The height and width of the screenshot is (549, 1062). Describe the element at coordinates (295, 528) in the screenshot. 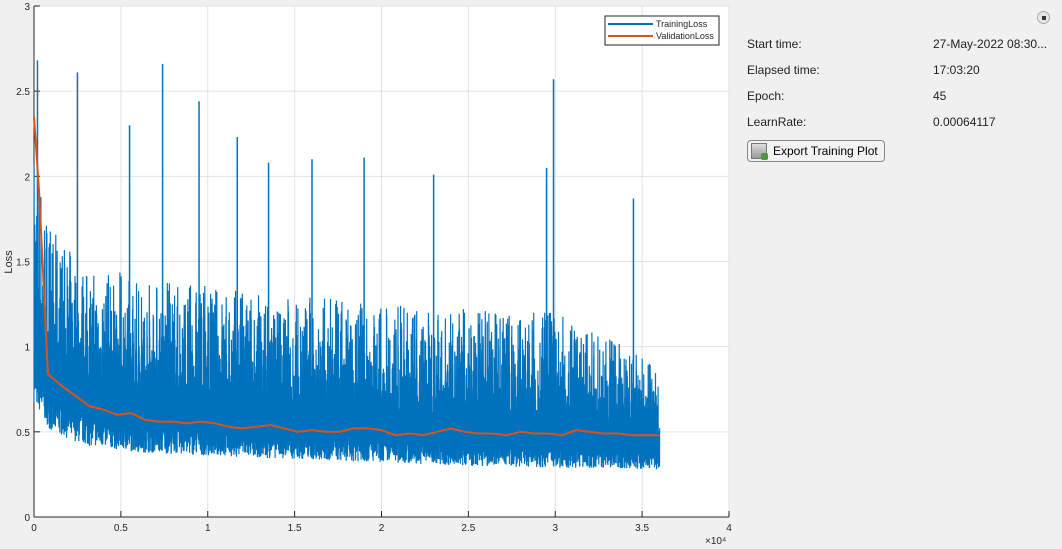

I see `x-tick-label: 1.5` at that location.